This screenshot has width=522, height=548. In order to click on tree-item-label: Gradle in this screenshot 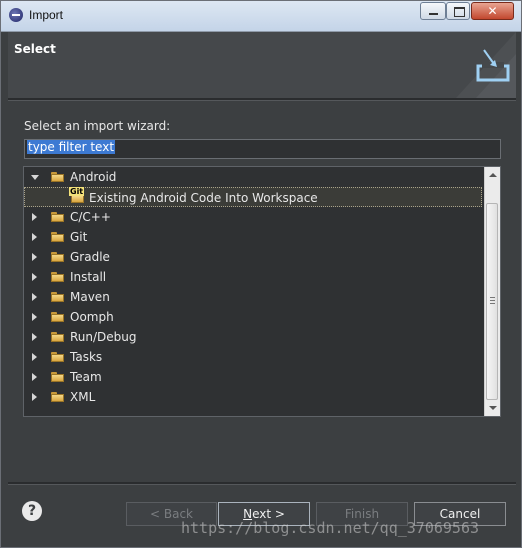, I will do `click(90, 257)`.